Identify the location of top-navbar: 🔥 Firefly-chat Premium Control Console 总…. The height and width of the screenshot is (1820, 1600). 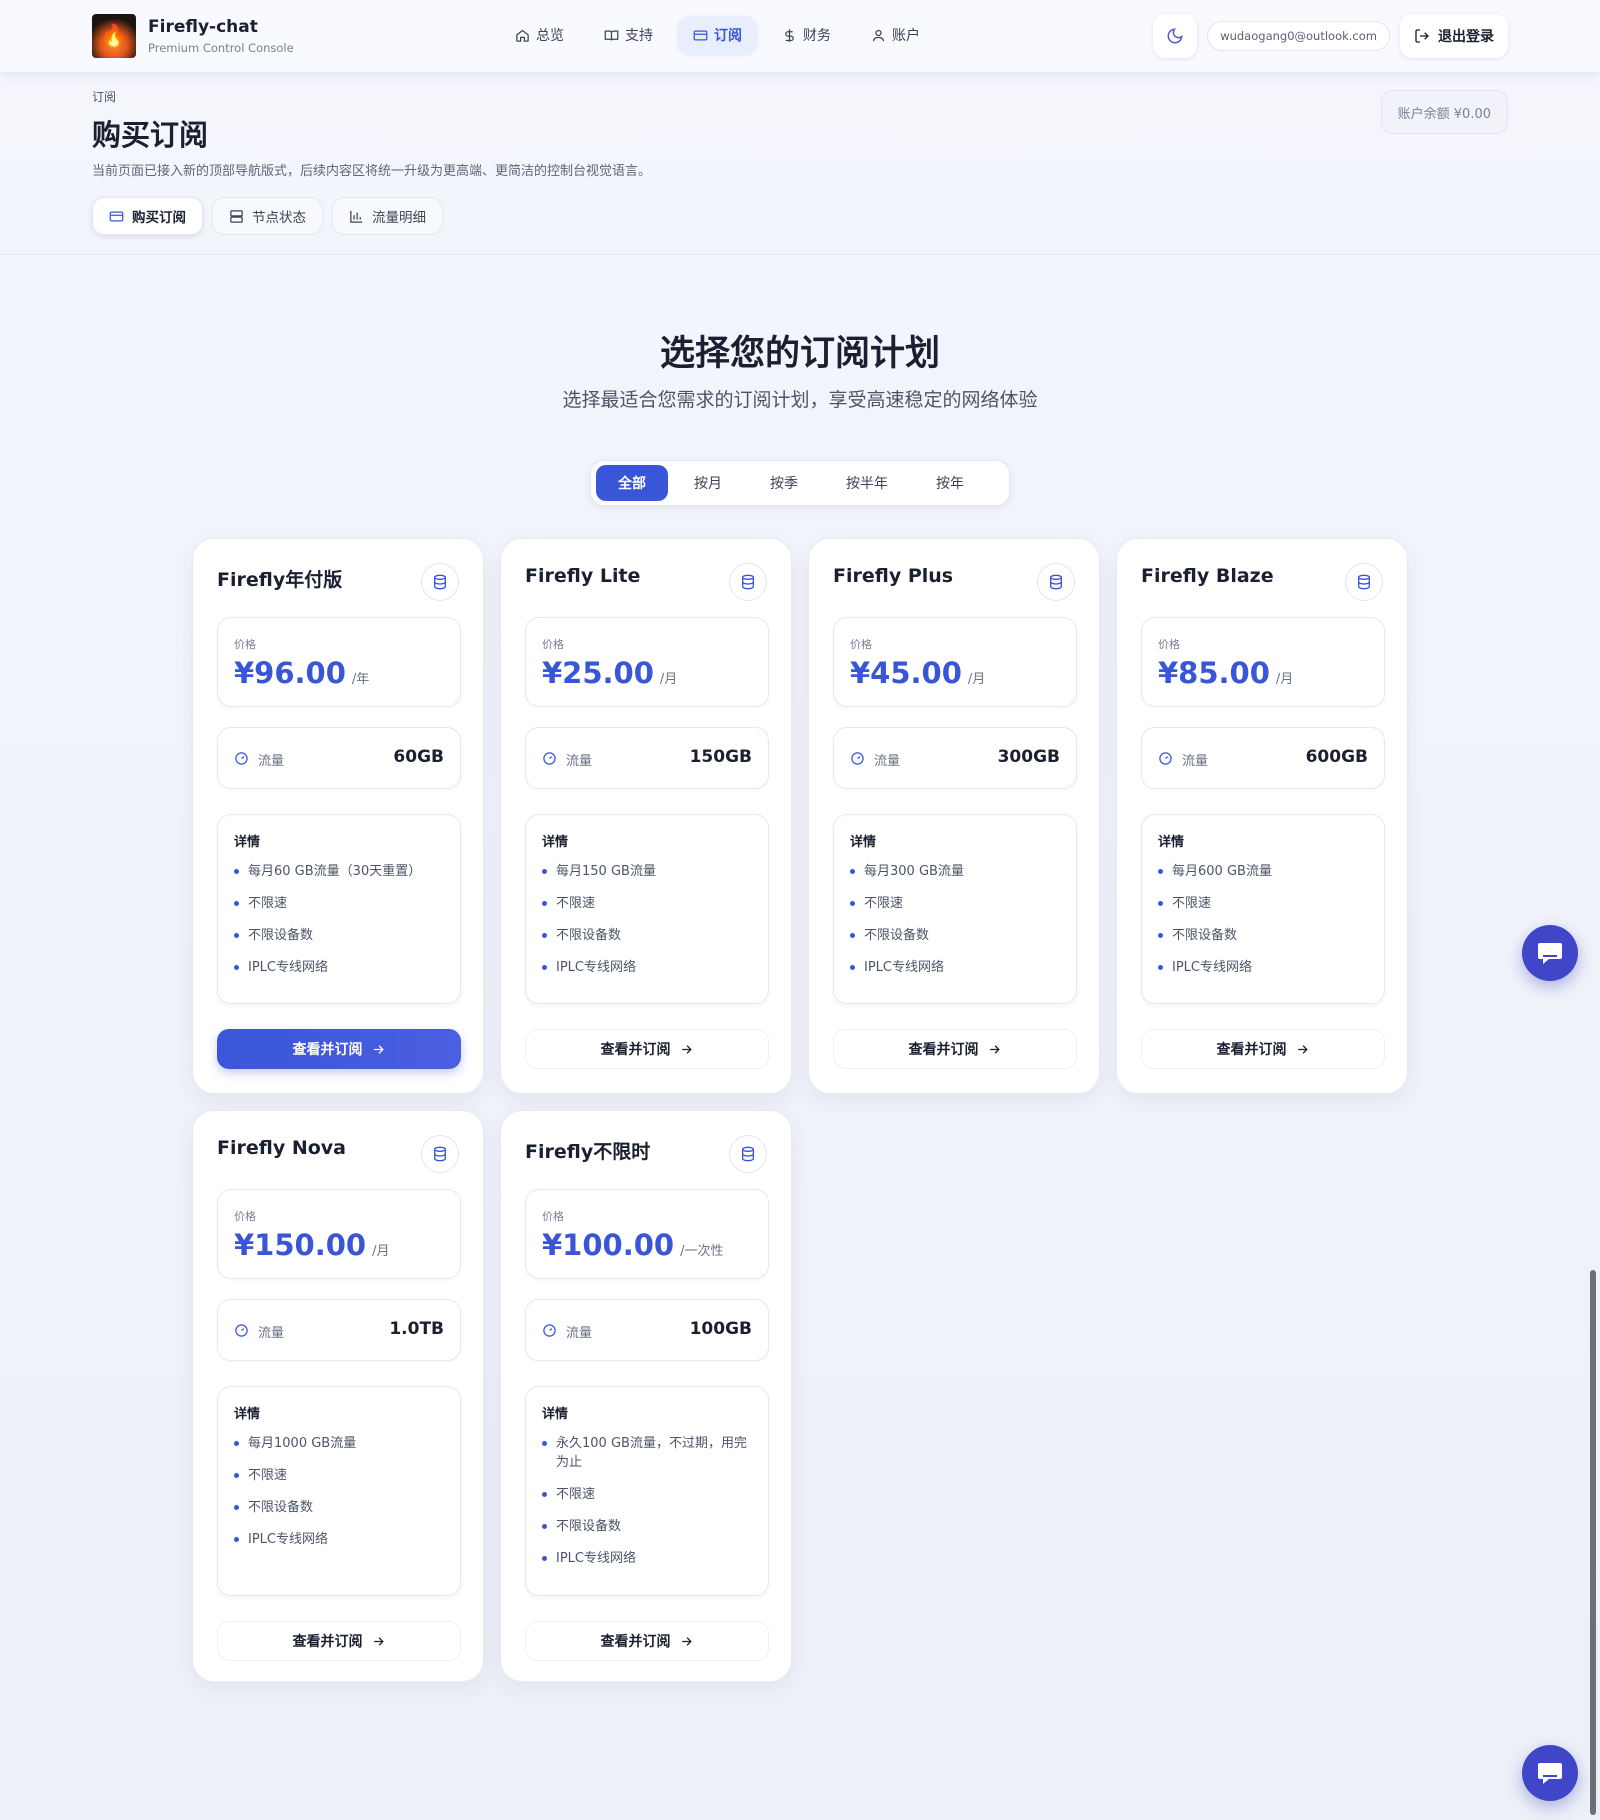
(800, 36).